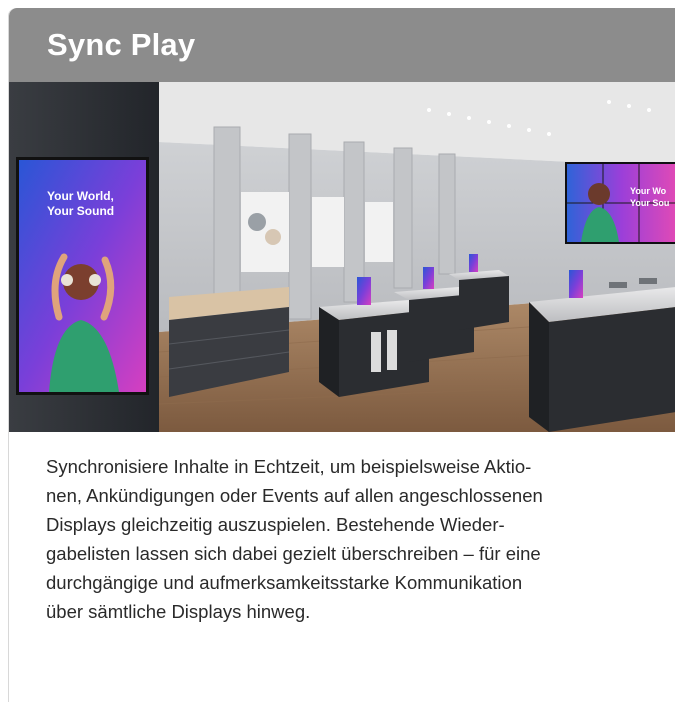  I want to click on description-line: über sämtliche Displays hinweg., so click(178, 611).